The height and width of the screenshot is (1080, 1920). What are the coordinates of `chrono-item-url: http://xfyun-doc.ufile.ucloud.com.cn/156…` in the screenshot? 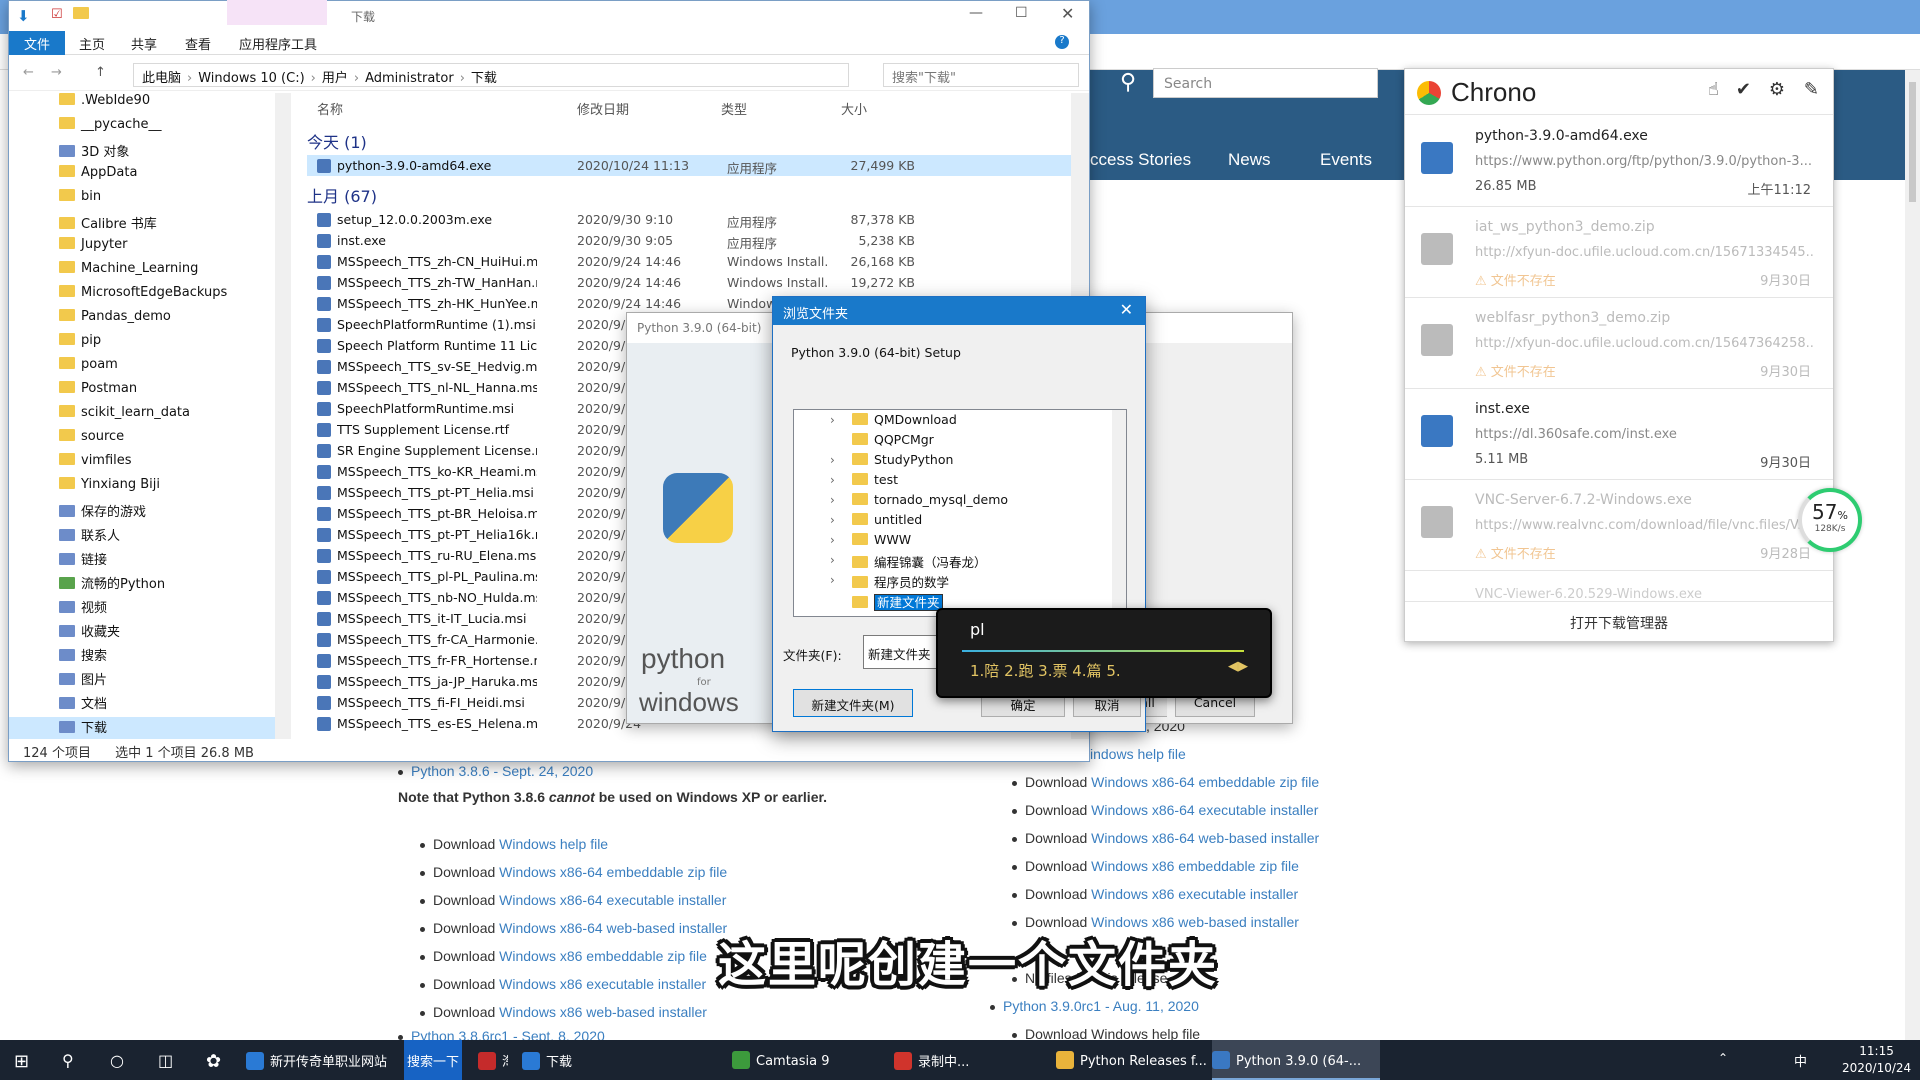 It's located at (1645, 343).